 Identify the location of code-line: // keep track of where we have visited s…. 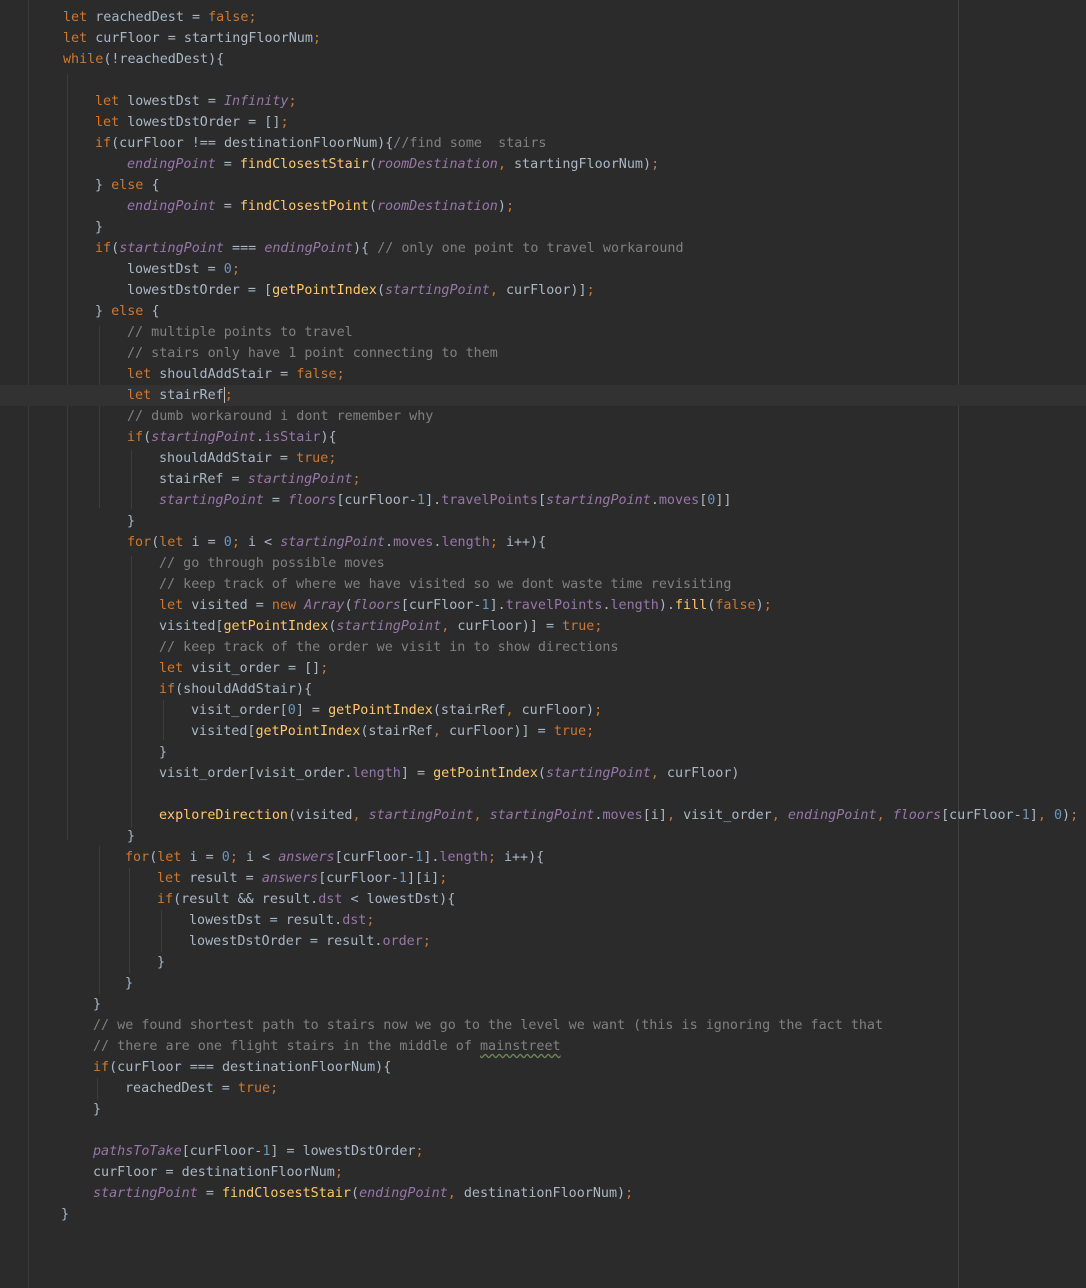
(543, 584).